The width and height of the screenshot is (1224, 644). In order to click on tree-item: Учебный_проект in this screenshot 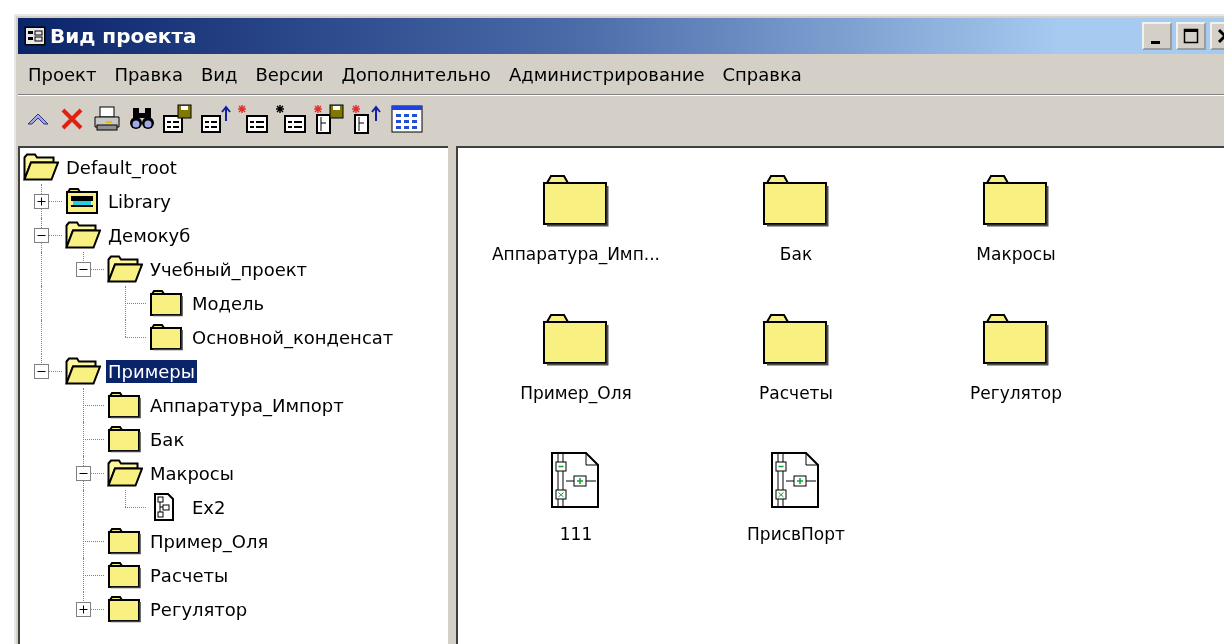, I will do `click(229, 269)`.